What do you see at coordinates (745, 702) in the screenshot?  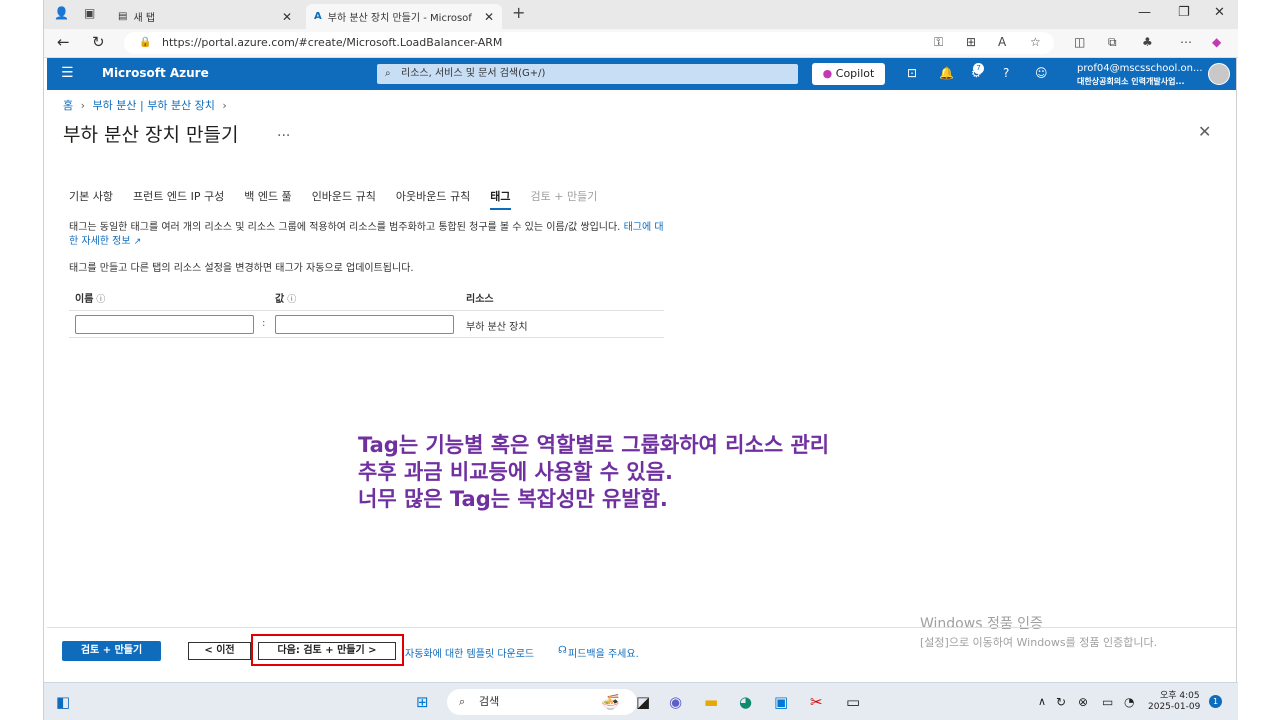 I see `edge-icon: ◕` at bounding box center [745, 702].